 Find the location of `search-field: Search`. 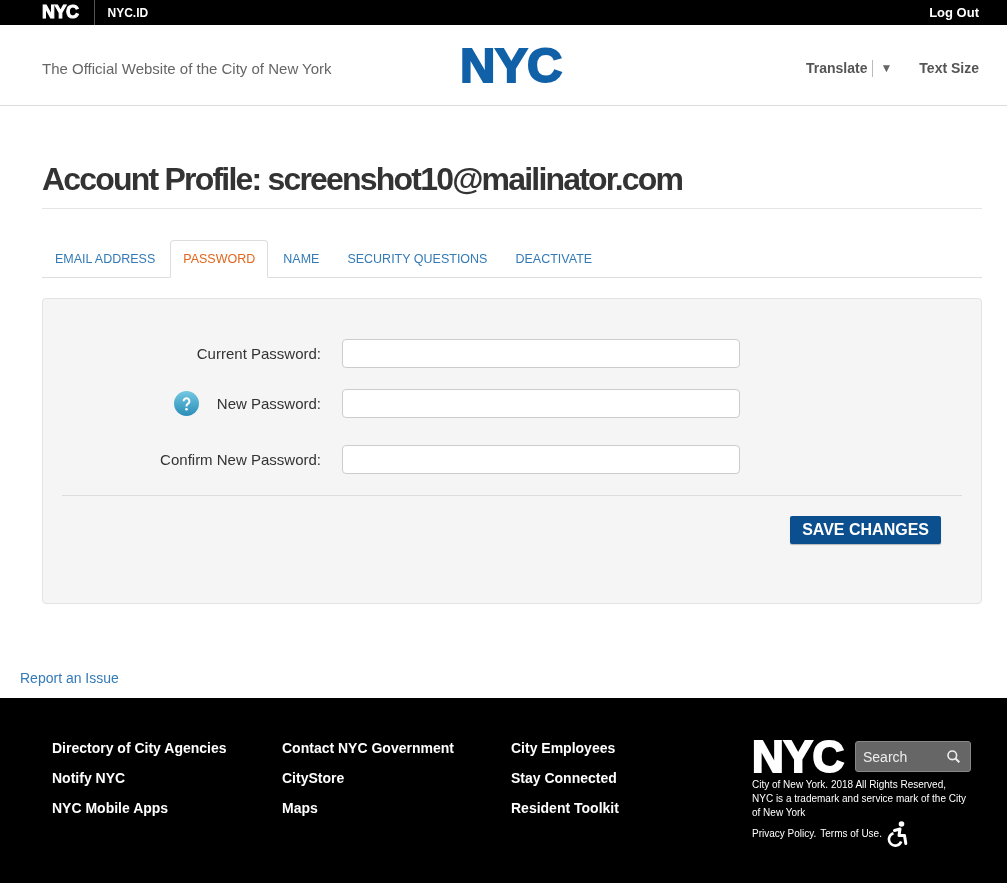

search-field: Search is located at coordinates (913, 756).